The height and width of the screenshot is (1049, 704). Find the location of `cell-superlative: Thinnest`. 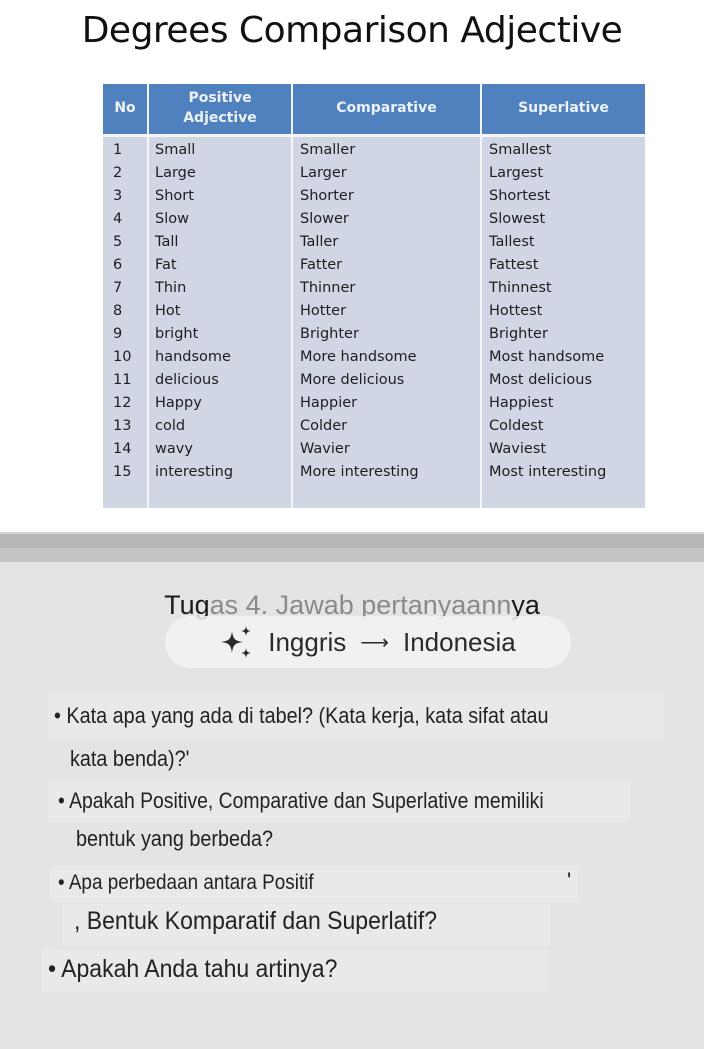

cell-superlative: Thinnest is located at coordinates (520, 288).